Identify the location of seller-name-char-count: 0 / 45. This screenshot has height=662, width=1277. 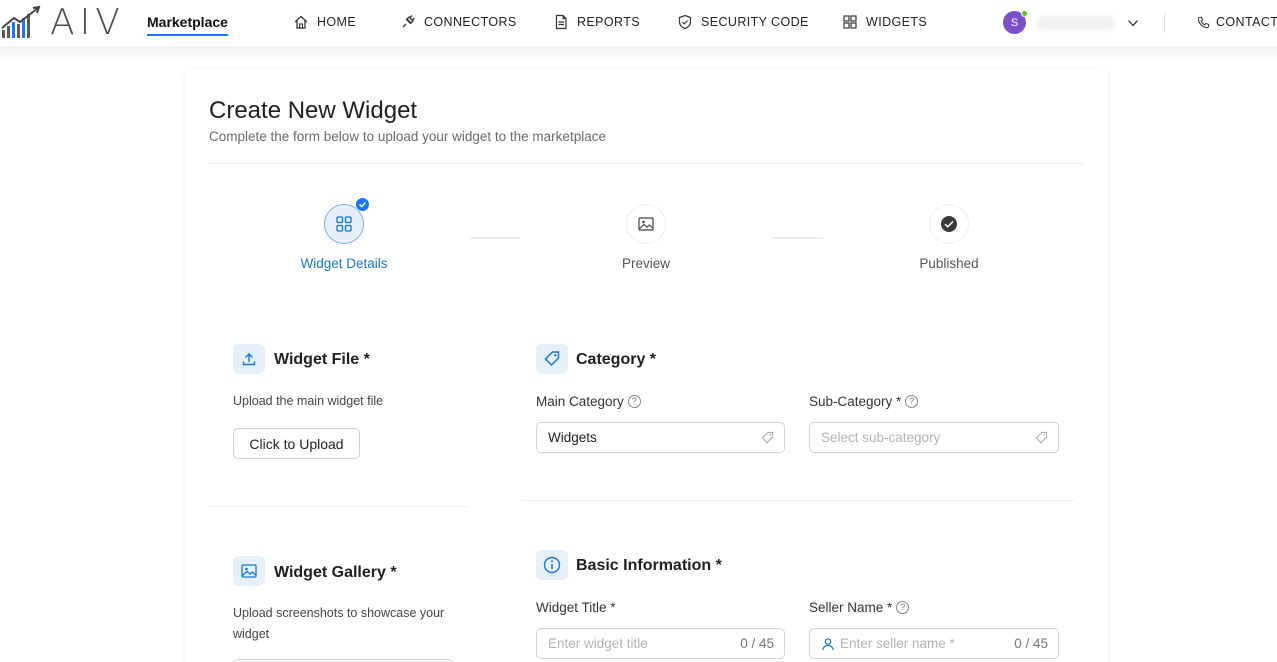
(1031, 643).